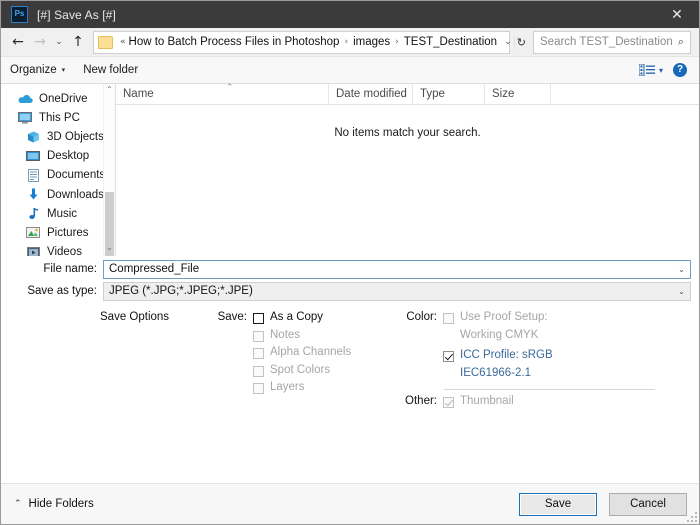  Describe the element at coordinates (64, 251) in the screenshot. I see `sidebar-item-label: Videos` at that location.